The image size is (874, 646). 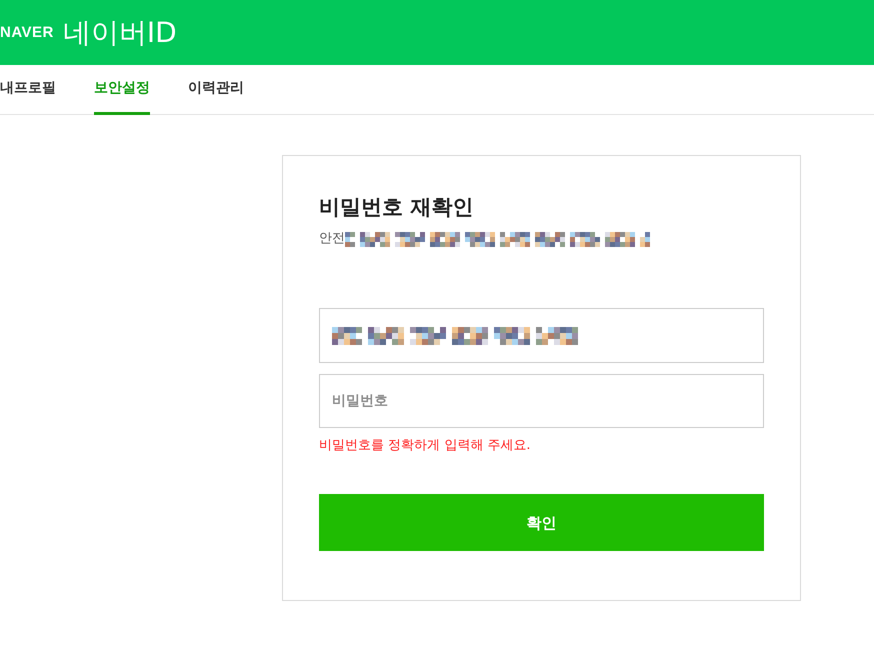 I want to click on confirm-button: 확인, so click(x=541, y=523).